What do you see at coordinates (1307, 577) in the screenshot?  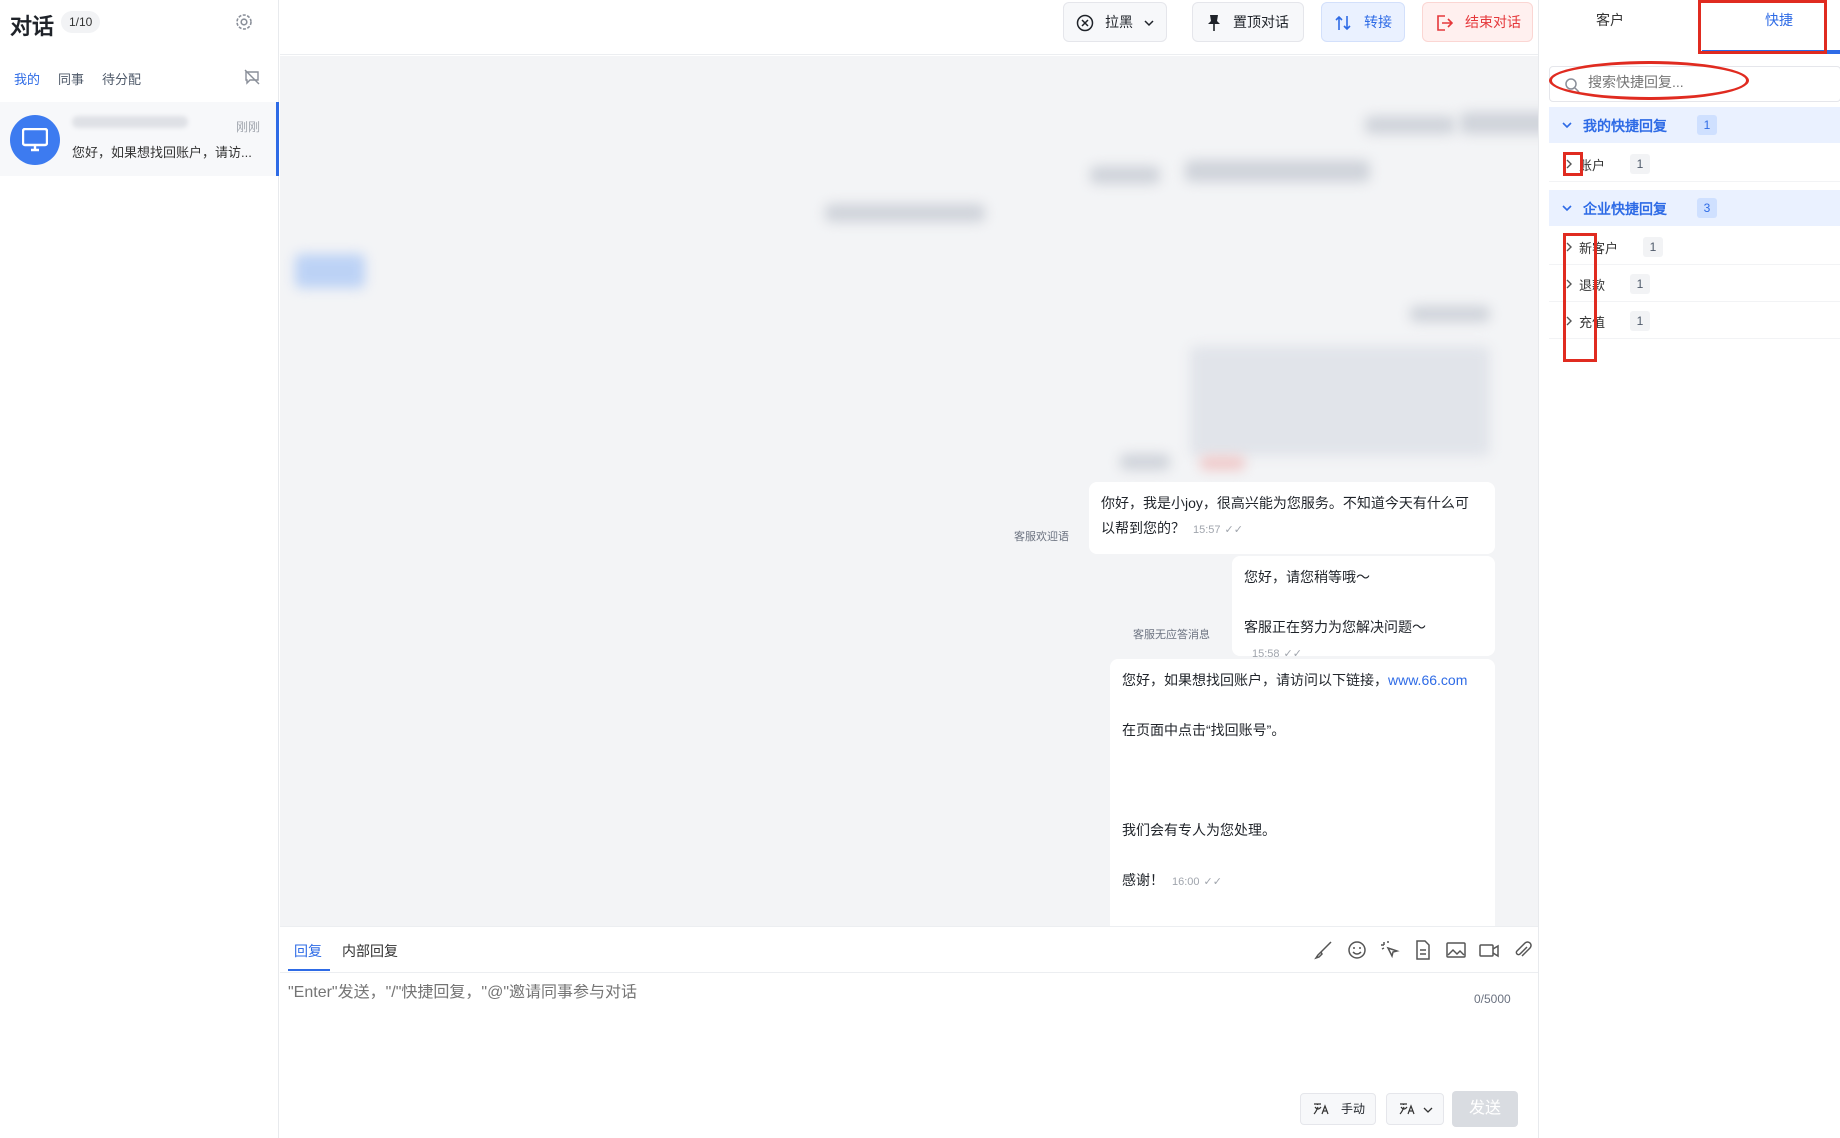 I see `message-line: 您好，请您稍等哦～` at bounding box center [1307, 577].